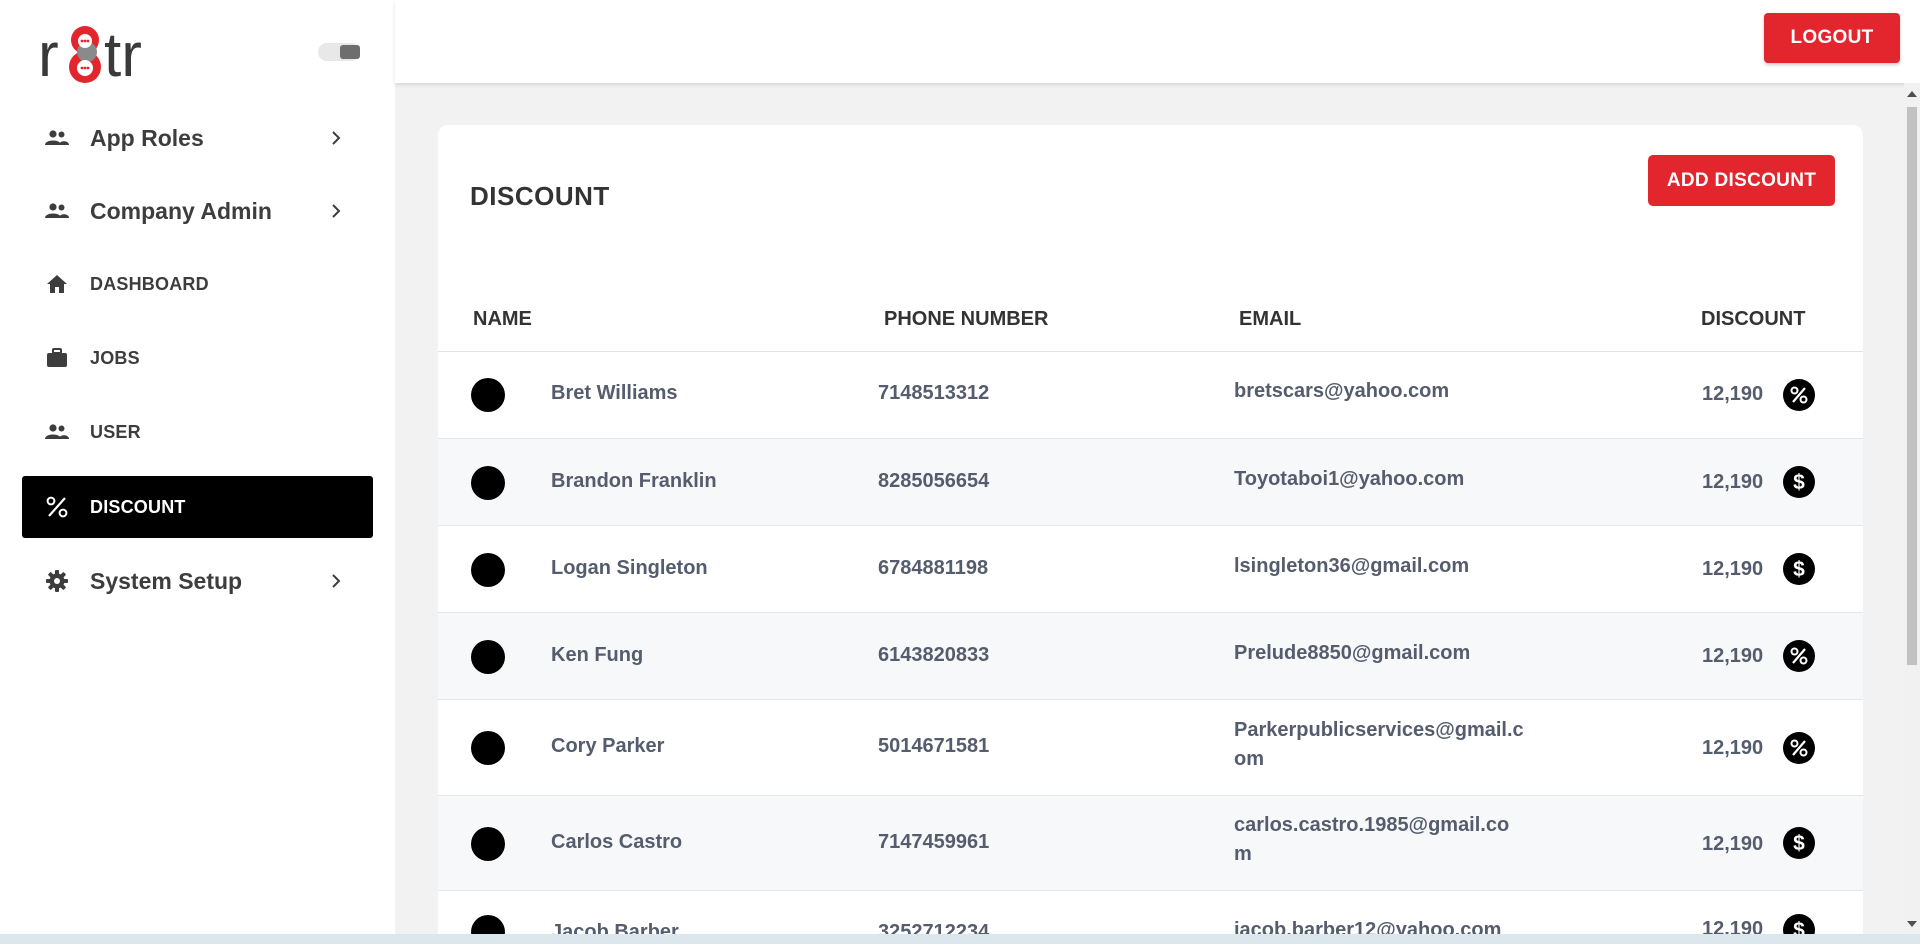 This screenshot has width=1920, height=944. What do you see at coordinates (629, 568) in the screenshot?
I see `row-name: Logan Singleton` at bounding box center [629, 568].